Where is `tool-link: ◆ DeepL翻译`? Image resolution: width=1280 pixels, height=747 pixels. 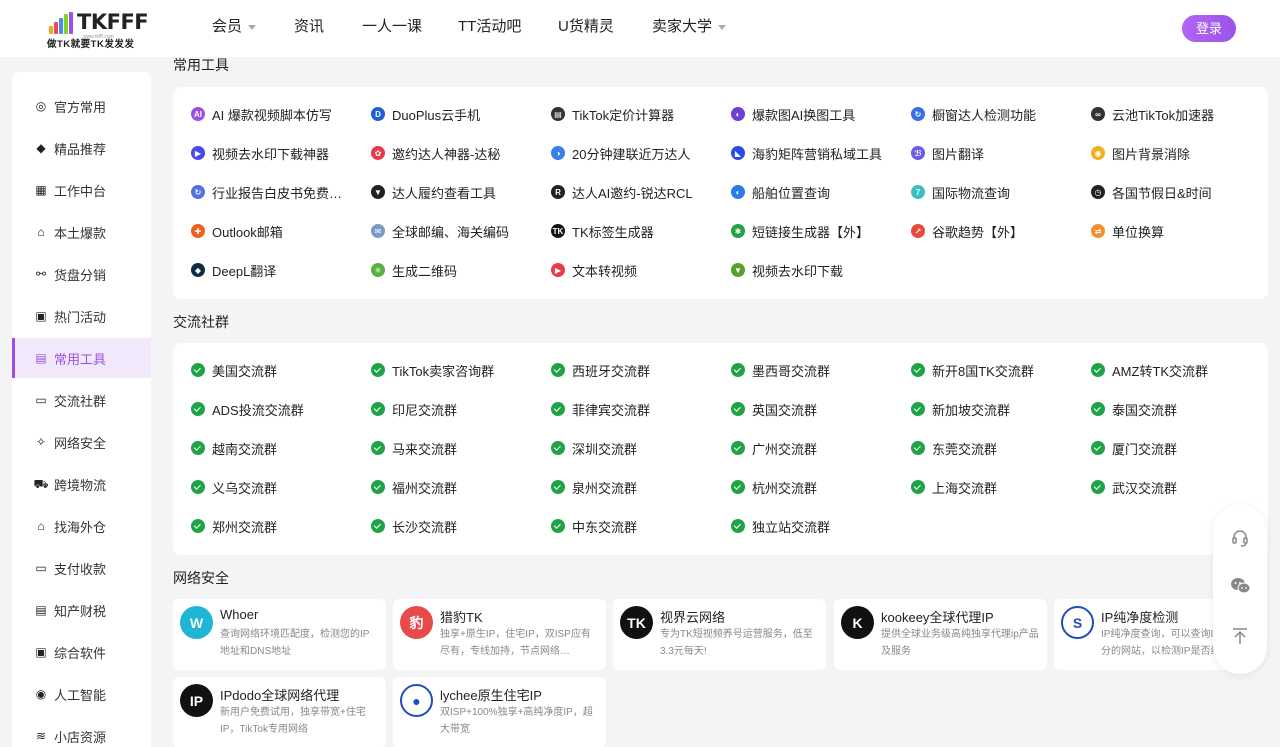
tool-link: ◆ DeepL翻译 is located at coordinates (233, 270).